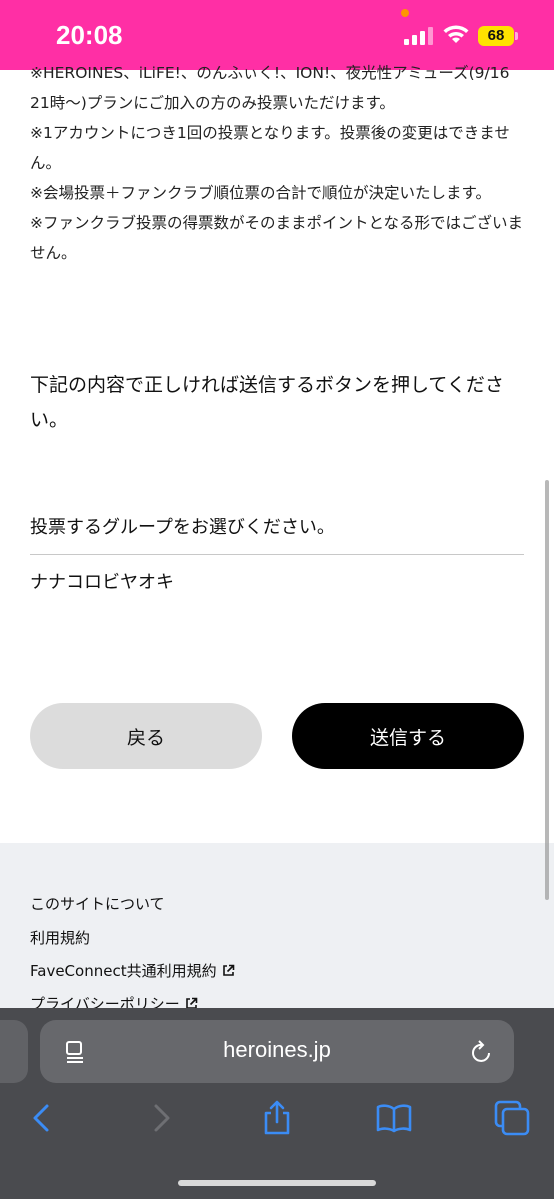  What do you see at coordinates (496, 36) in the screenshot?
I see `battery-indicator: 68` at bounding box center [496, 36].